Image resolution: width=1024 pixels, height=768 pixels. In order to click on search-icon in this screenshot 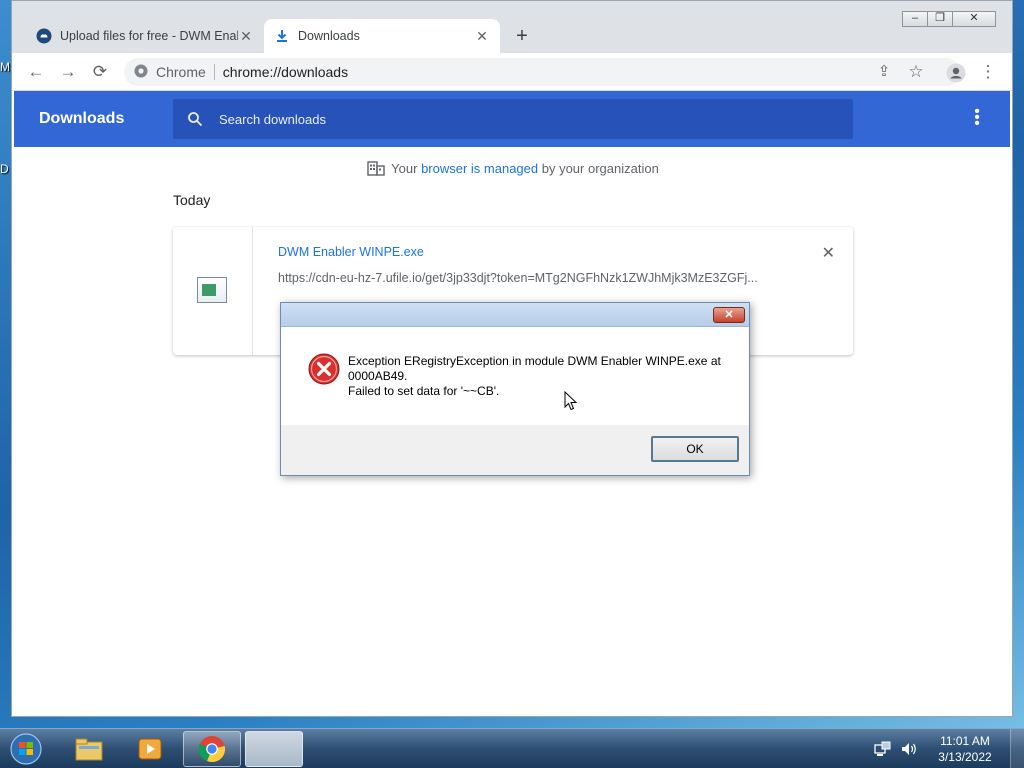, I will do `click(195, 119)`.